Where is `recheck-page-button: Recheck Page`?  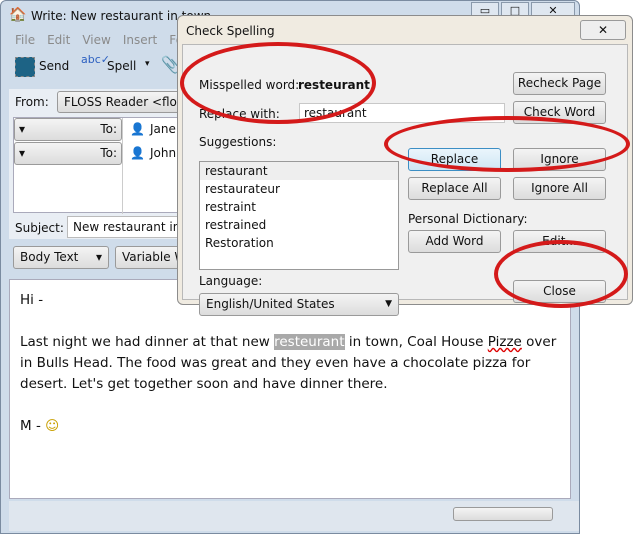
recheck-page-button: Recheck Page is located at coordinates (559, 83).